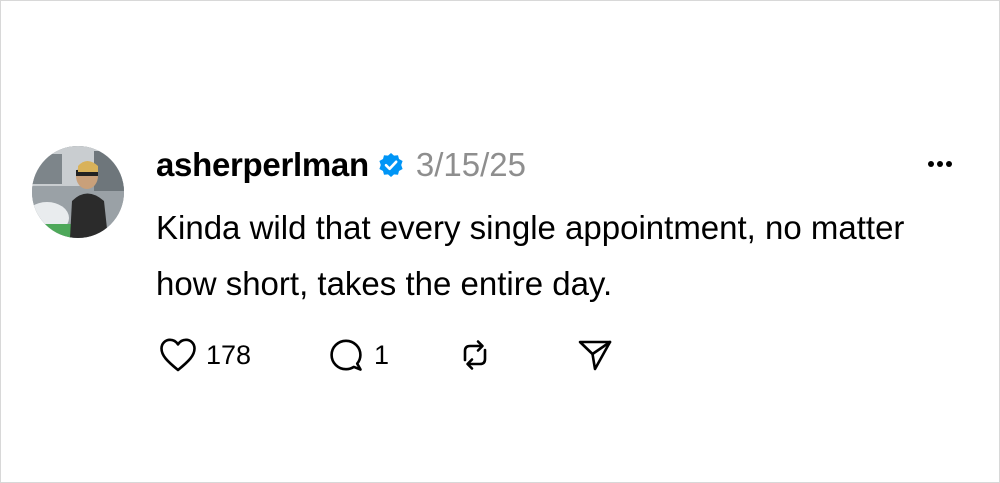 The height and width of the screenshot is (483, 1000). I want to click on username: asherperlman, so click(262, 165).